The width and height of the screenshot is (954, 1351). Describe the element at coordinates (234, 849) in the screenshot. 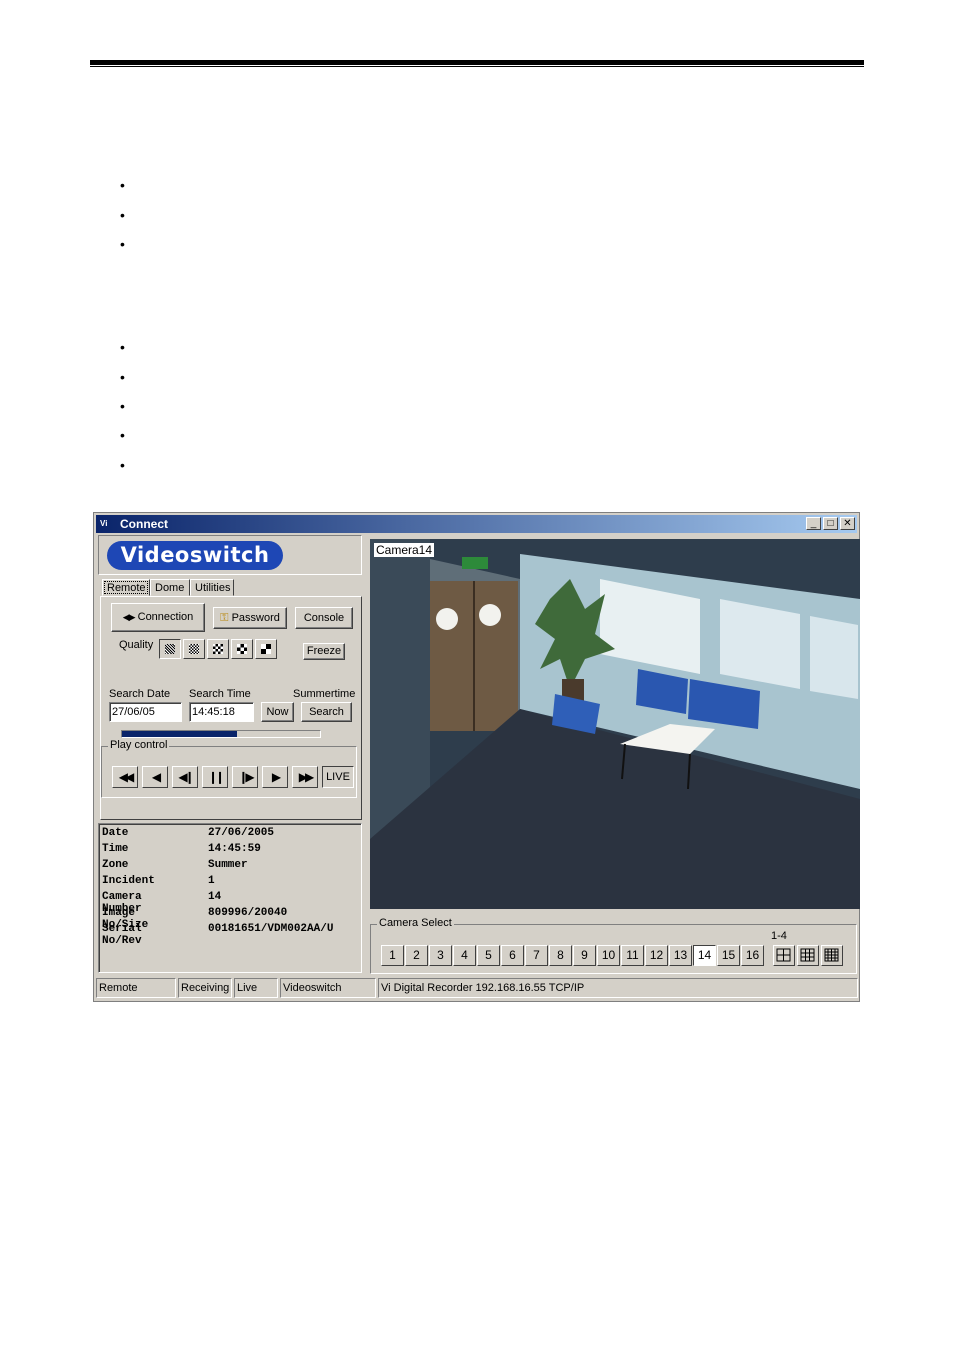

I see `info-value: 14:45:59` at that location.